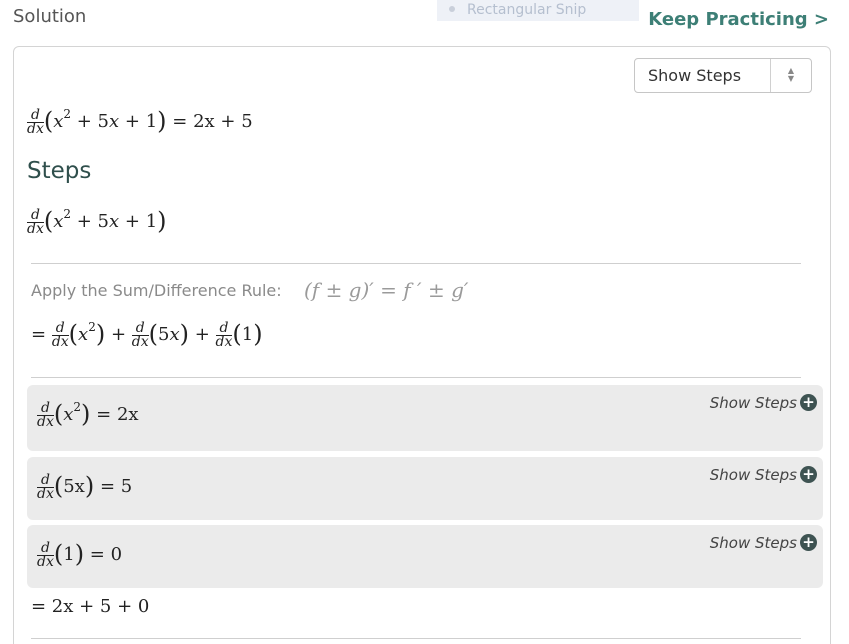  I want to click on rule-label: Apply the Sum/Difference Rule:, so click(156, 290).